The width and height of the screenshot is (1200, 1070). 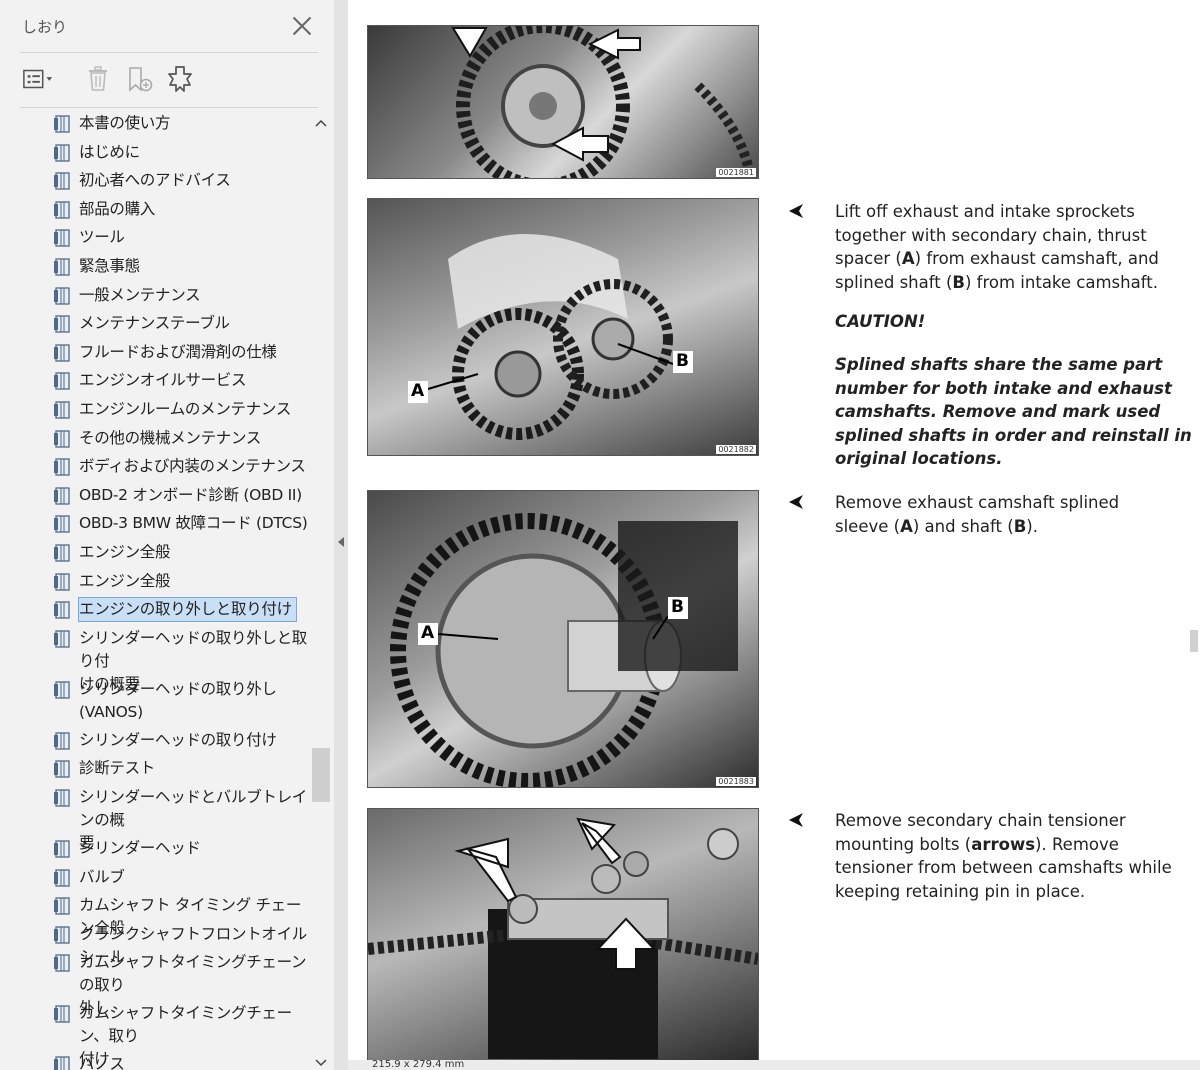 What do you see at coordinates (163, 380) in the screenshot?
I see `bookmark-label: エンジンオイルサービス` at bounding box center [163, 380].